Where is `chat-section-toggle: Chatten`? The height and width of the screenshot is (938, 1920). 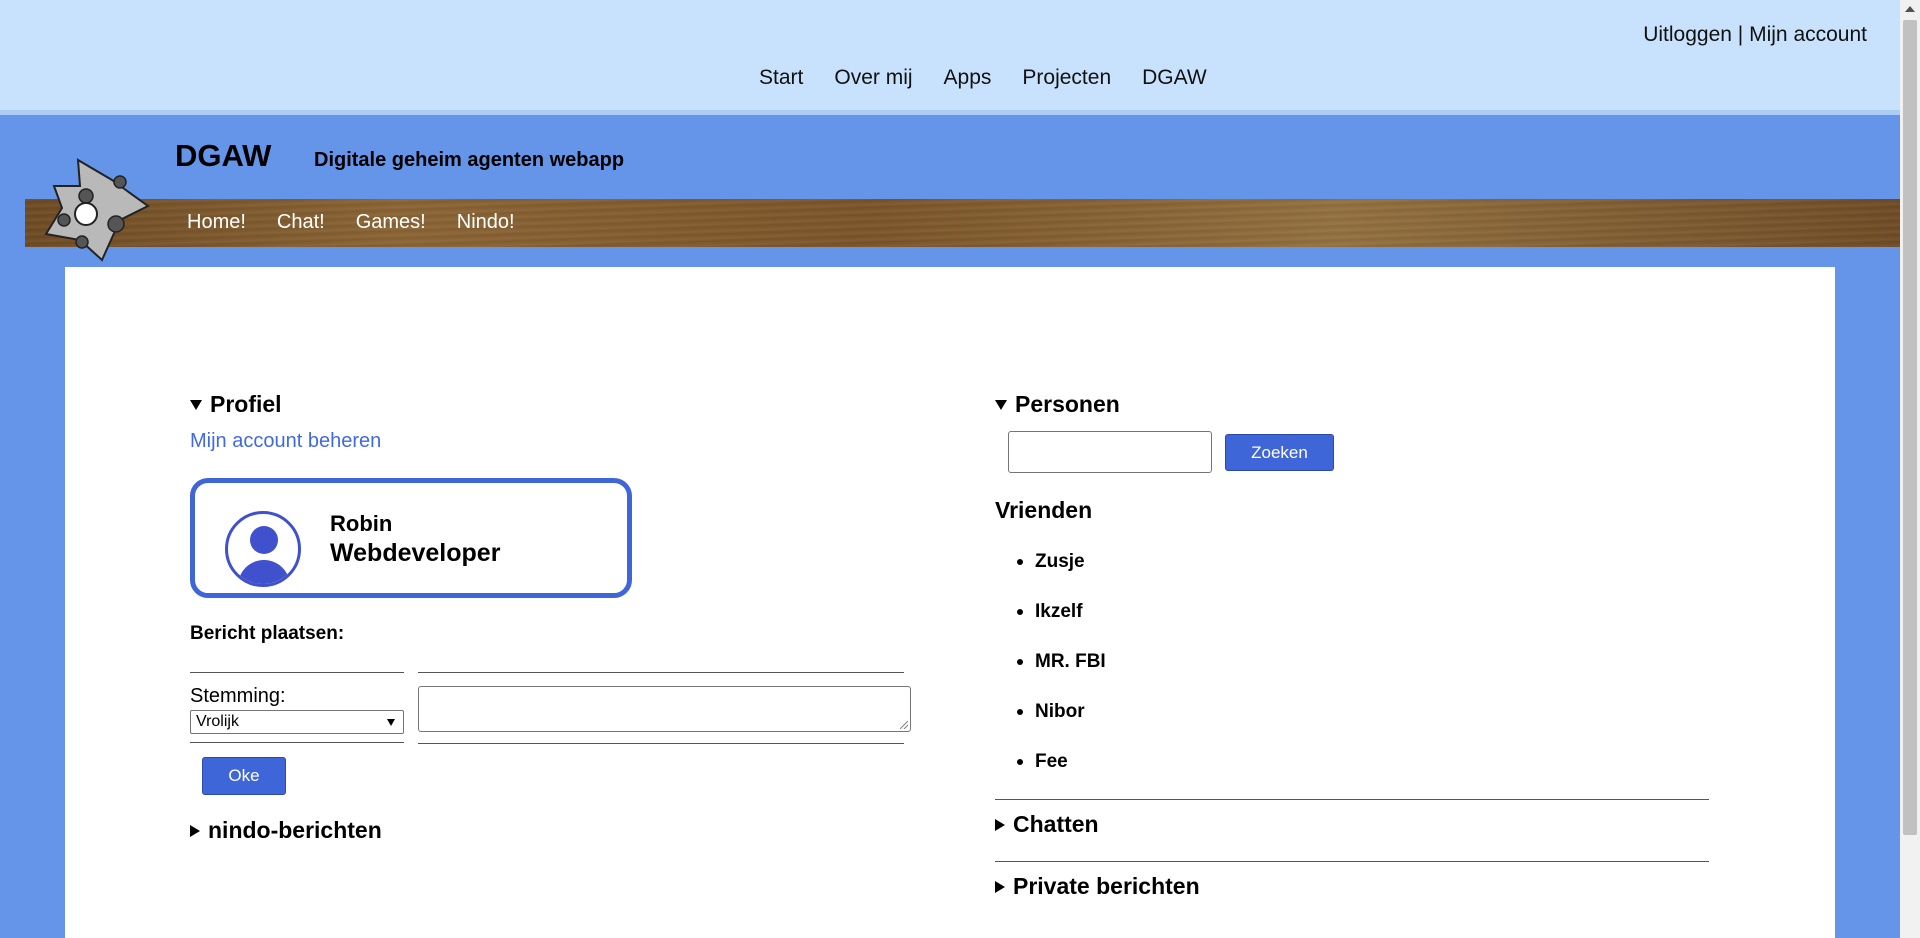
chat-section-toggle: Chatten is located at coordinates (1047, 824).